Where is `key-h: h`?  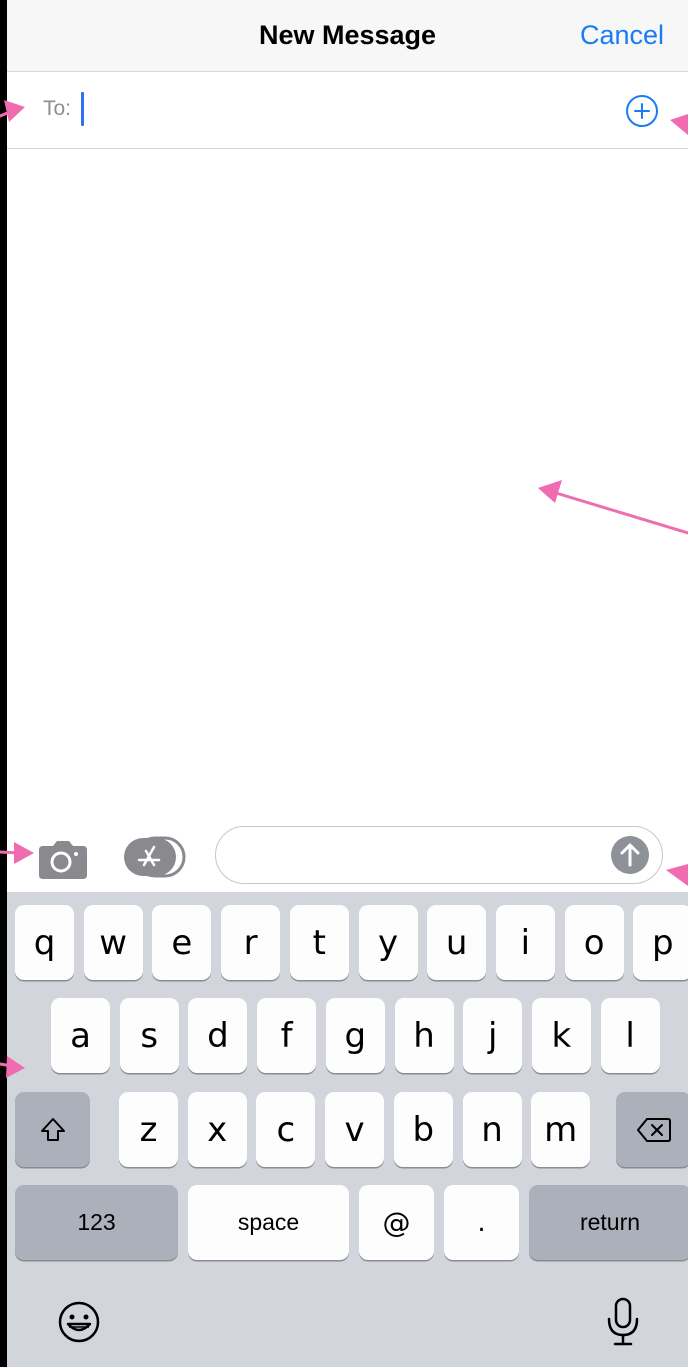
key-h: h is located at coordinates (424, 1035).